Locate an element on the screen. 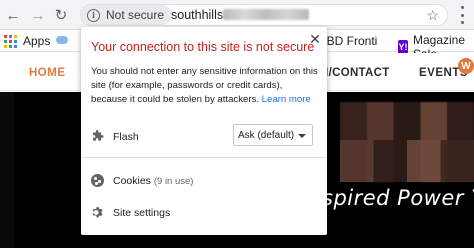 The height and width of the screenshot is (248, 474). flash-select-value: Ask (default) is located at coordinates (266, 135).